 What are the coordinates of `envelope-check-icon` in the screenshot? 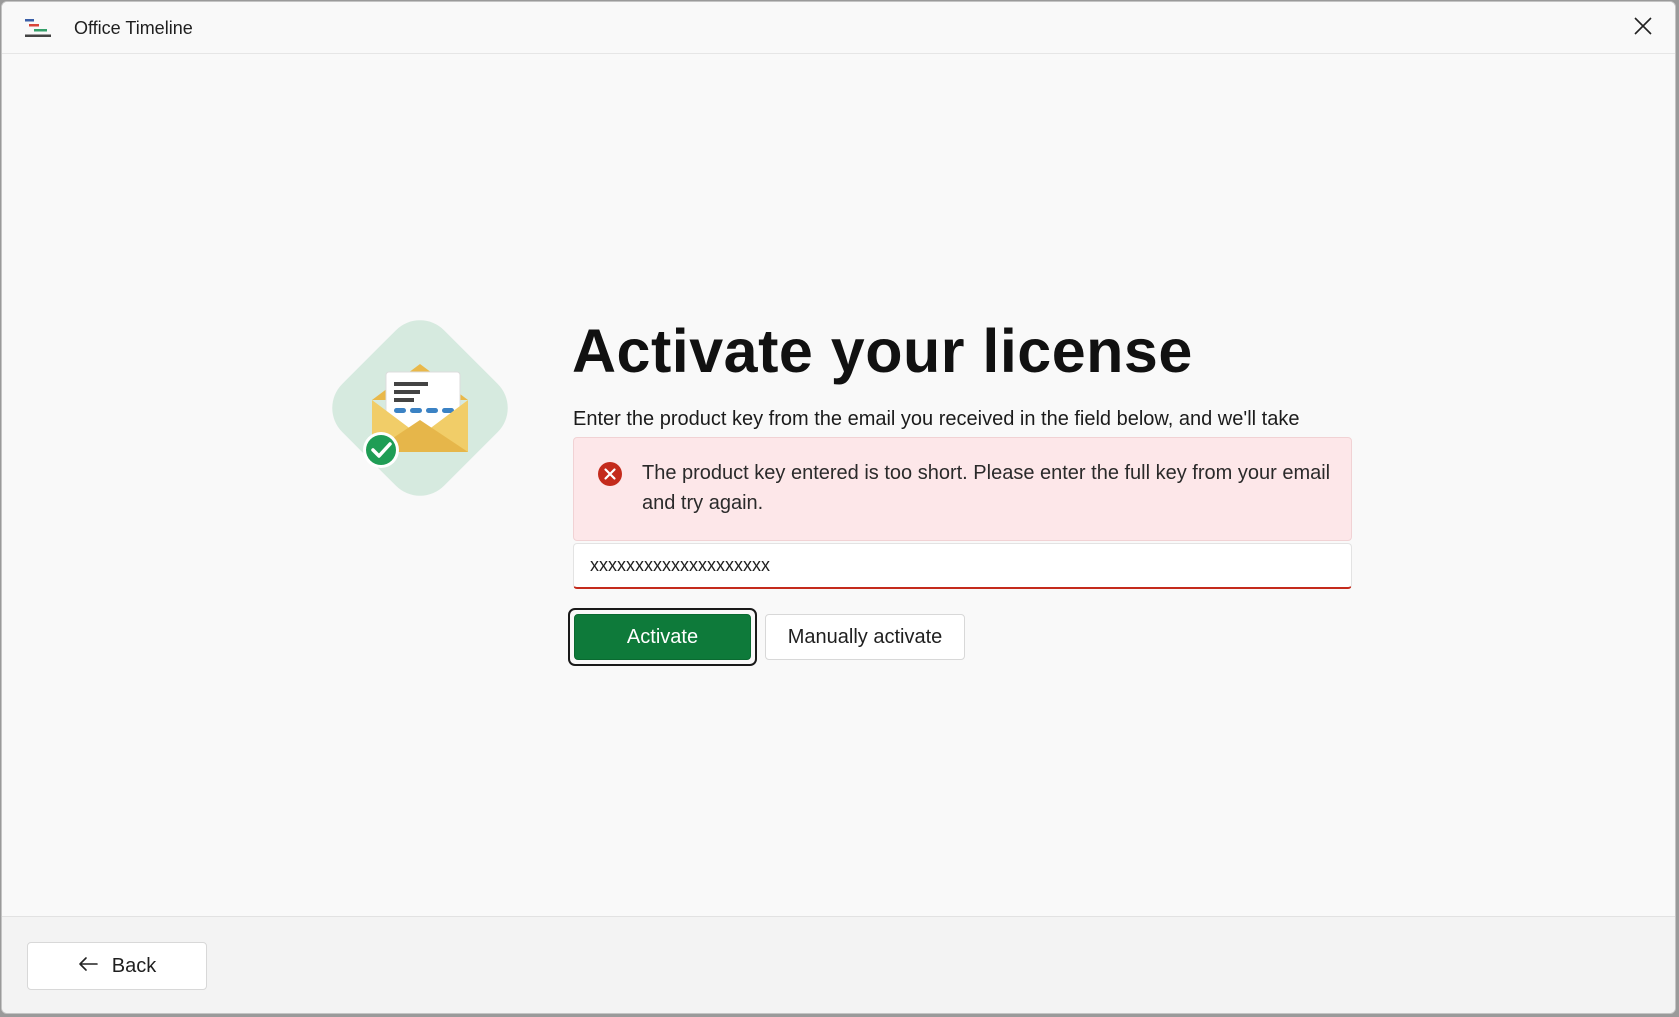 It's located at (420, 408).